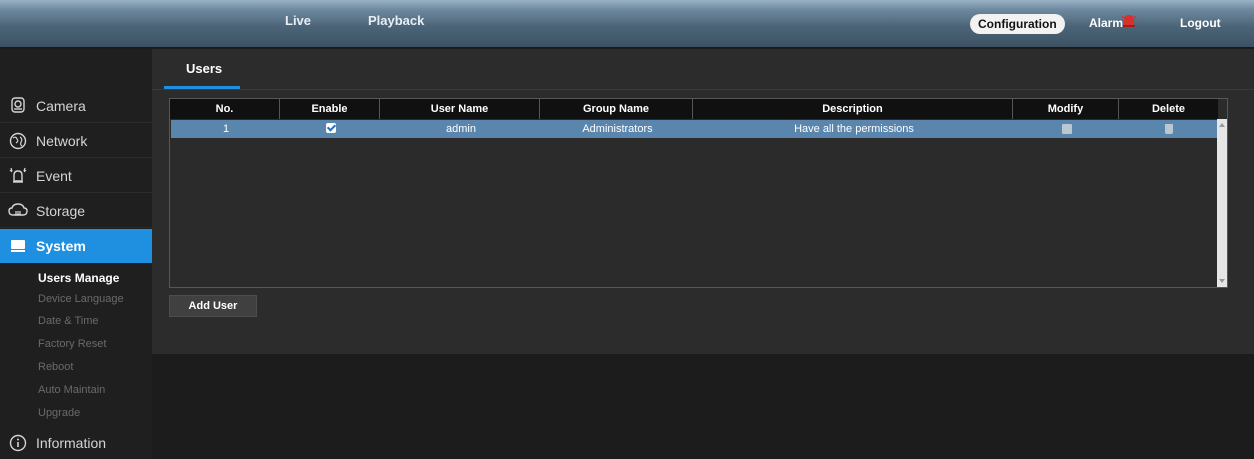 Image resolution: width=1254 pixels, height=459 pixels. What do you see at coordinates (396, 20) in the screenshot?
I see `nav-playback: Playback` at bounding box center [396, 20].